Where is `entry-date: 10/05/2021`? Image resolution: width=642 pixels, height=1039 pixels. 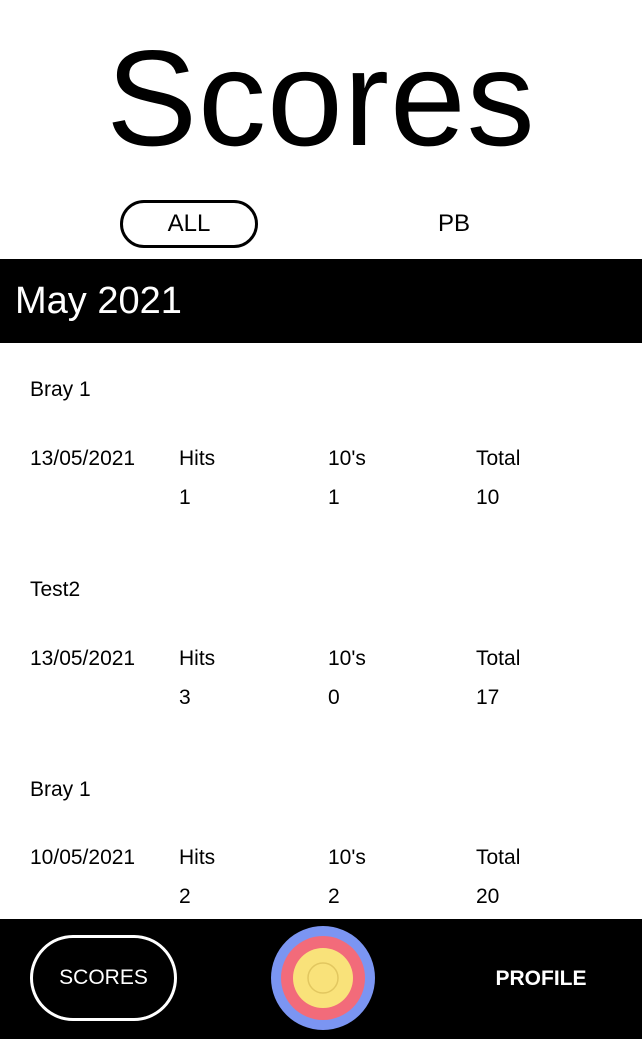
entry-date: 10/05/2021 is located at coordinates (83, 857).